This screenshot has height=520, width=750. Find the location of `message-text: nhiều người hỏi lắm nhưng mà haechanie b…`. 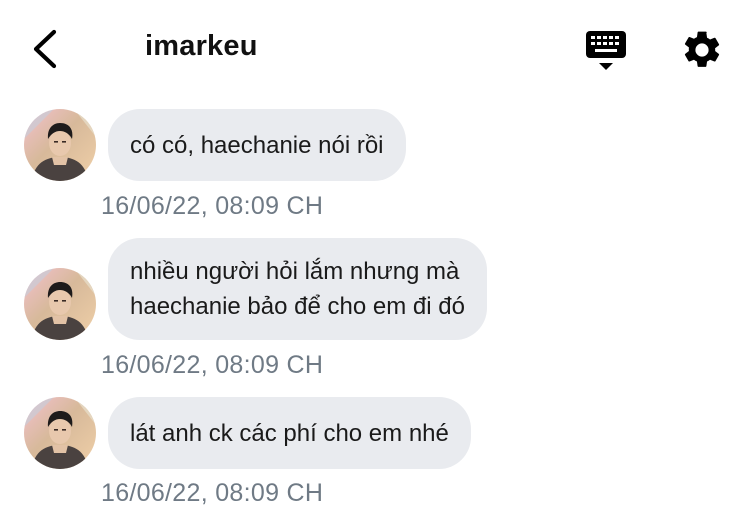

message-text: nhiều người hỏi lắm nhưng mà haechanie b… is located at coordinates (297, 289).